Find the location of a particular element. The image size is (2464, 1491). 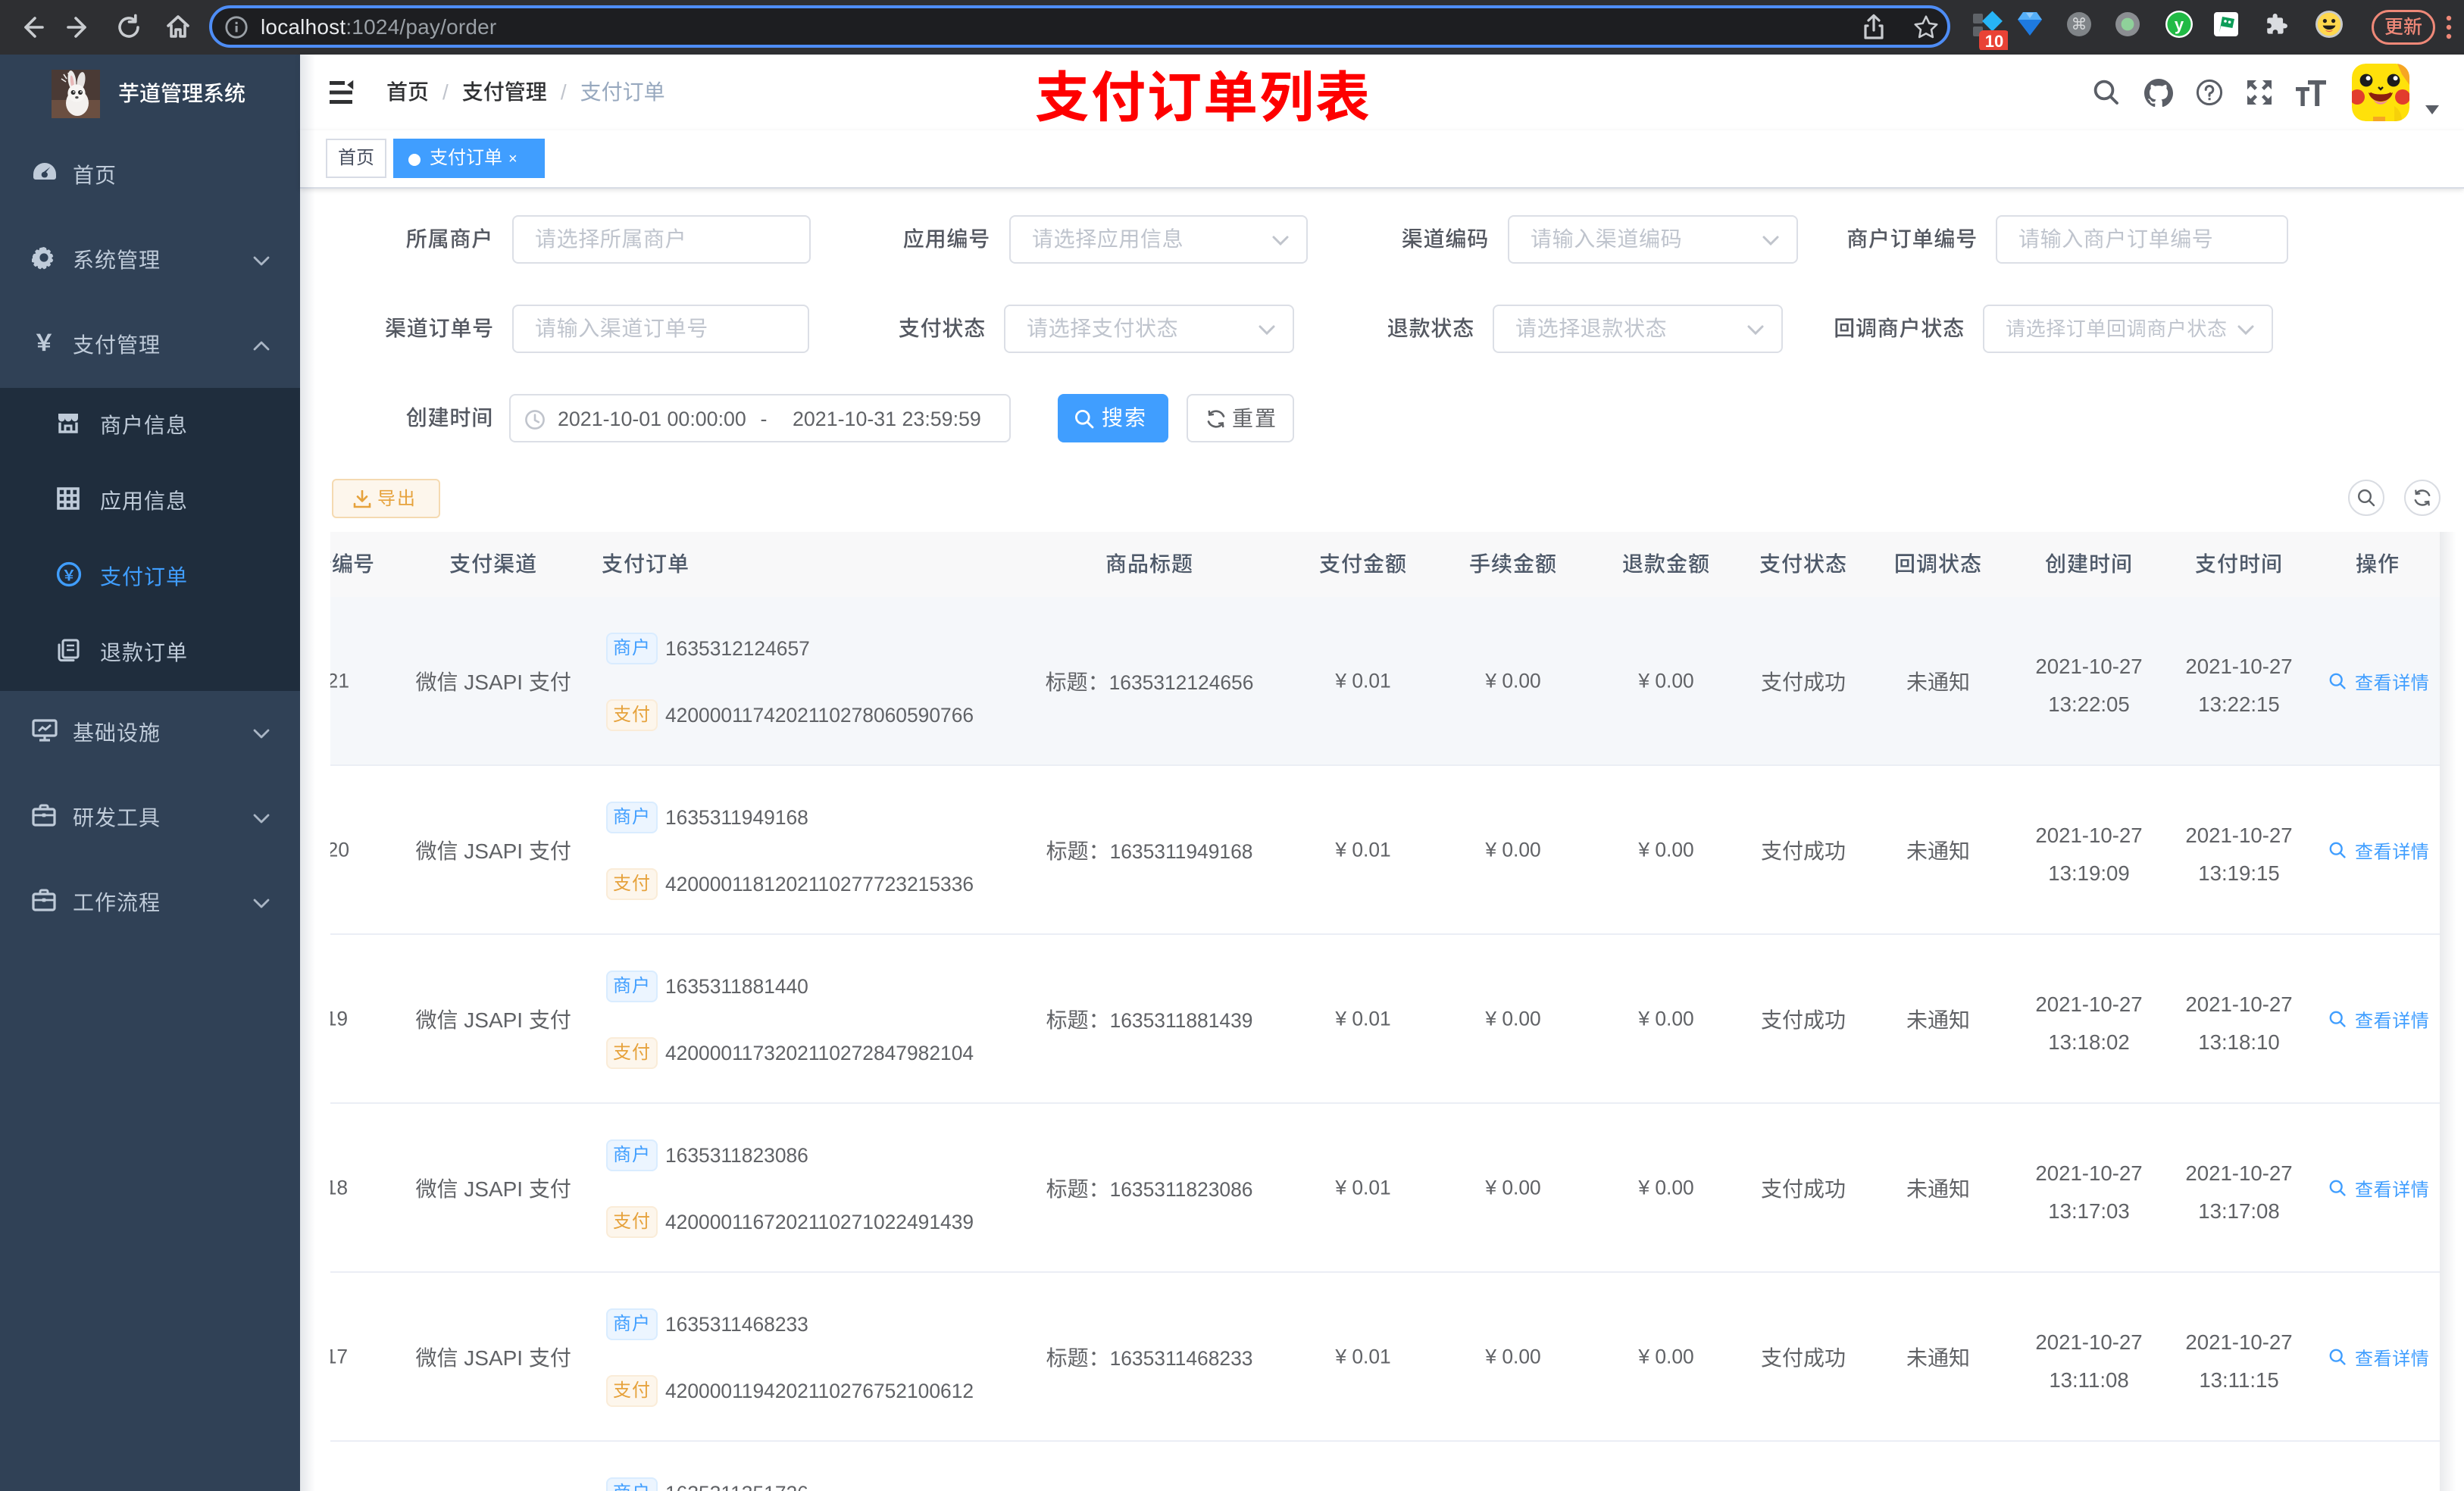

svg-text: 10 is located at coordinates (1994, 41).